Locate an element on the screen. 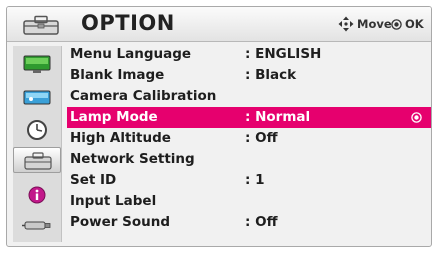 The width and height of the screenshot is (438, 253). sidebar-item-info is located at coordinates (37, 195).